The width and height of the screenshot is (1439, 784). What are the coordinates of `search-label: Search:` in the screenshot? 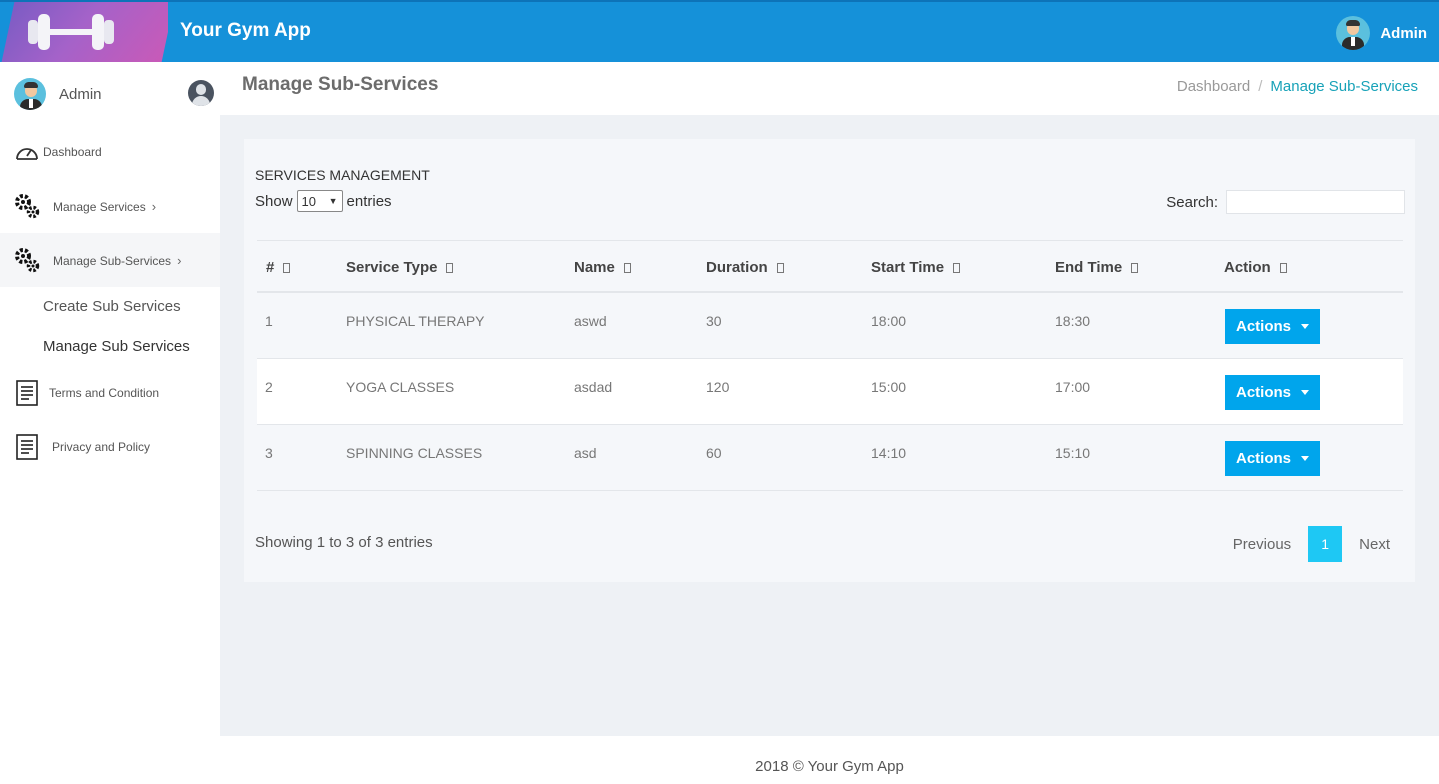 It's located at (1192, 202).